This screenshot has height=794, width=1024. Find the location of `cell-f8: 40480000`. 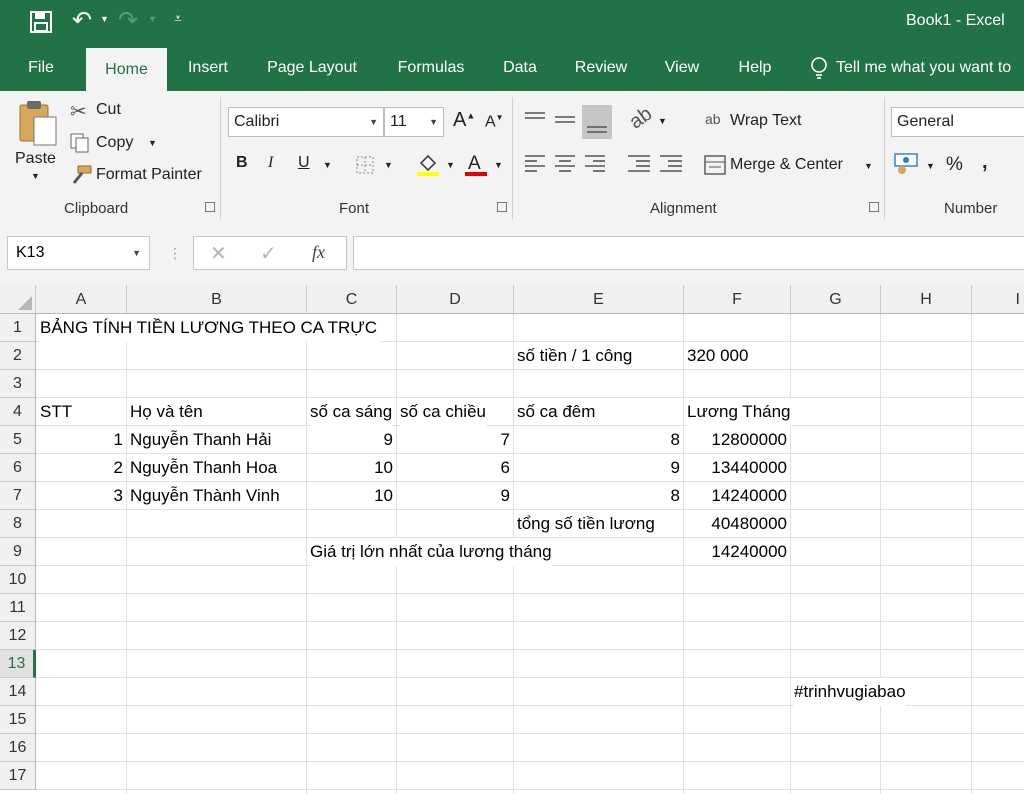

cell-f8: 40480000 is located at coordinates (735, 524).